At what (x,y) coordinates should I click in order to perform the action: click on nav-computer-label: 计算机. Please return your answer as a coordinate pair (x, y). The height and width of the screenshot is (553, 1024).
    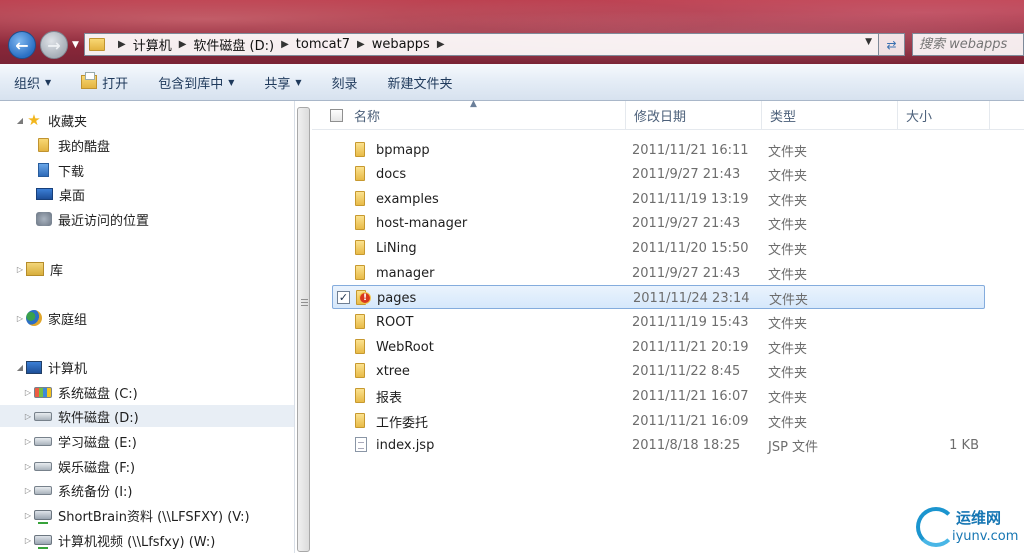
    Looking at the image, I should click on (68, 369).